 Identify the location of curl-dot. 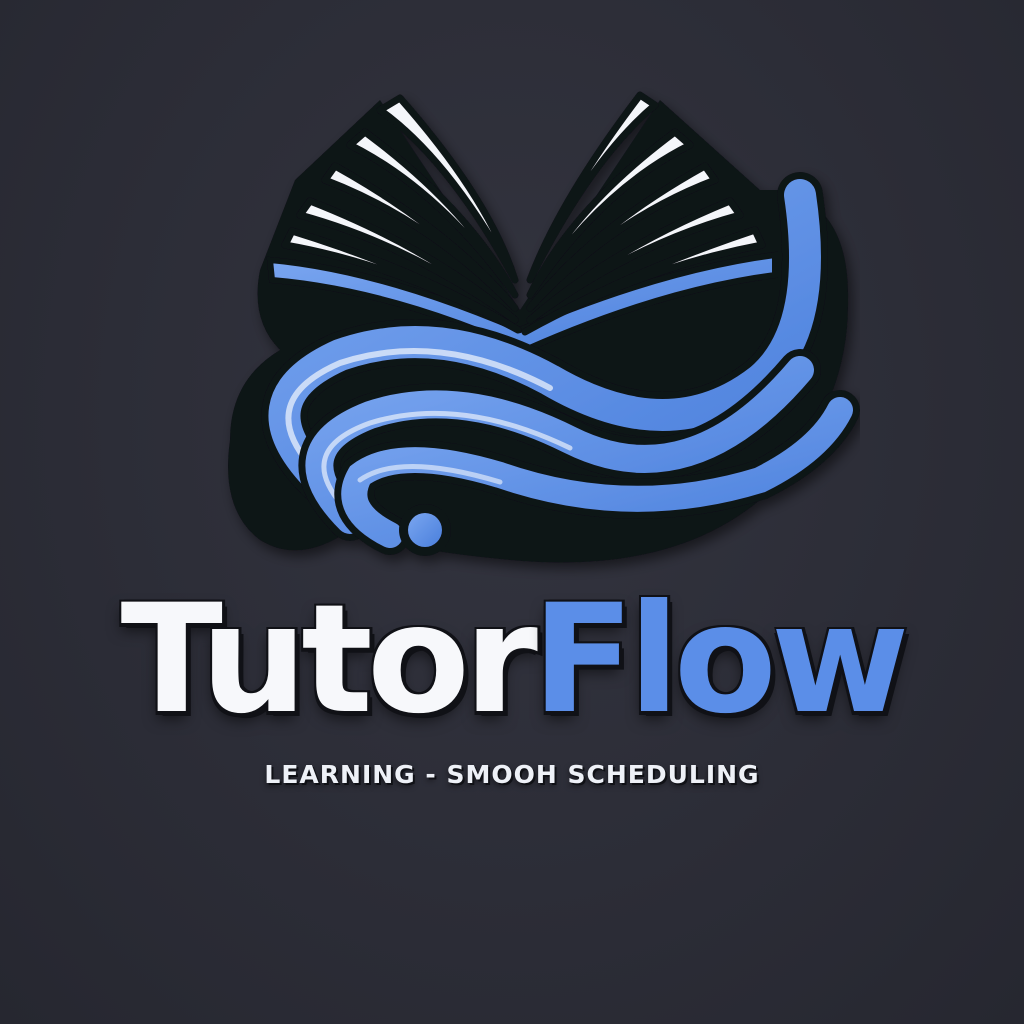
(425, 530).